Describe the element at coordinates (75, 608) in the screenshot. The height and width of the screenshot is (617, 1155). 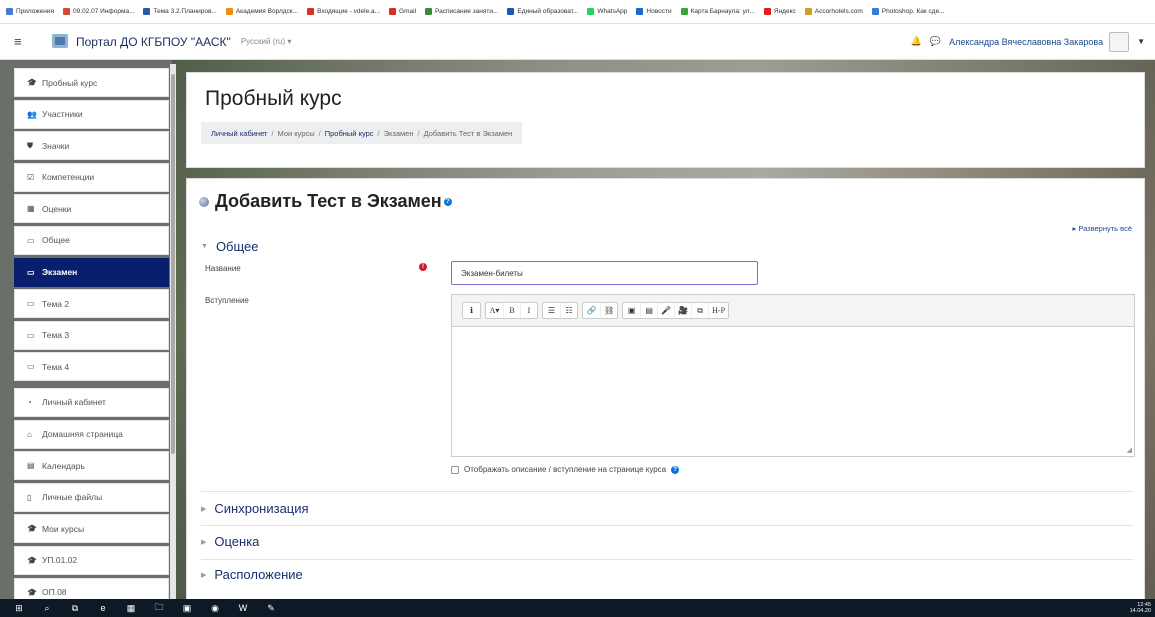
I see `taskbar-app-icon: ⧉` at that location.